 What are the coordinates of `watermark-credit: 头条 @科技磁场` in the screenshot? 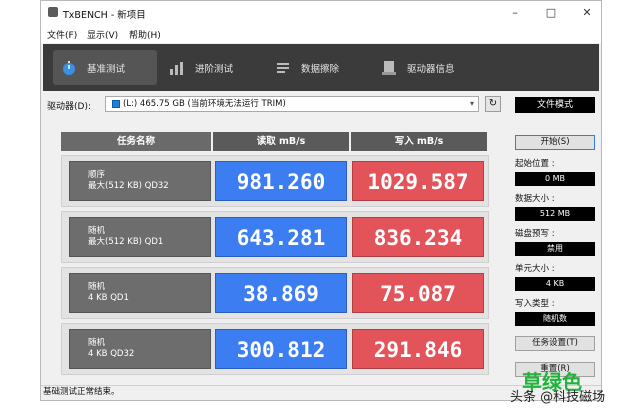 It's located at (558, 397).